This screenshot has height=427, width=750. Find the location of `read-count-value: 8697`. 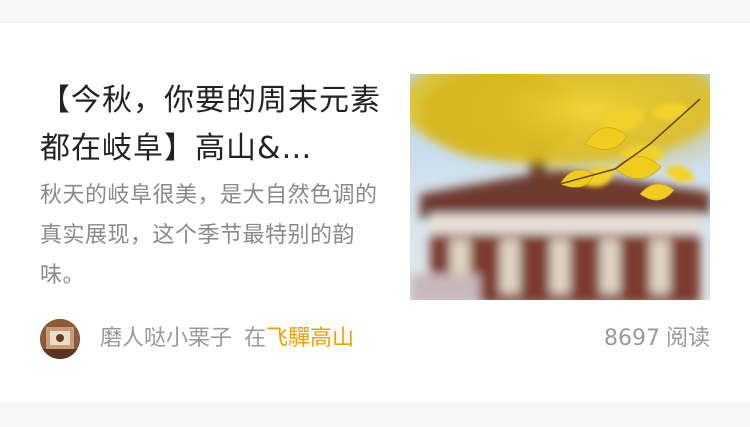

read-count-value: 8697 is located at coordinates (631, 338).